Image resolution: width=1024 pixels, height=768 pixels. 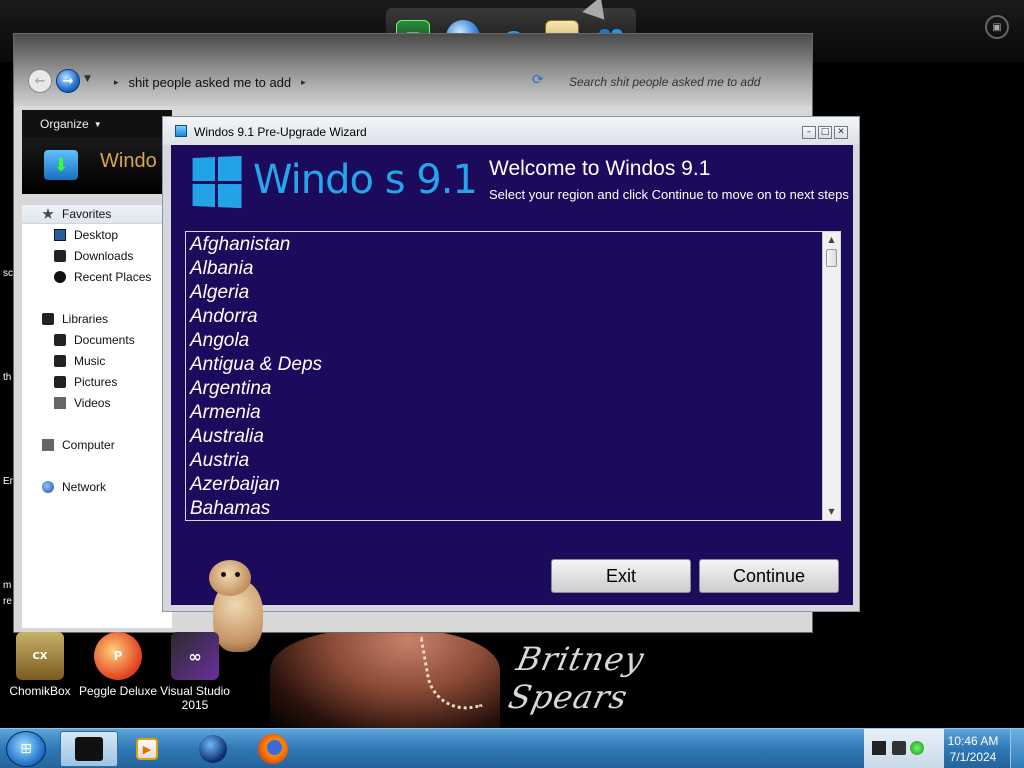 I want to click on desktop-icon-peggle: P Peggle Deluxe, so click(x=118, y=665).